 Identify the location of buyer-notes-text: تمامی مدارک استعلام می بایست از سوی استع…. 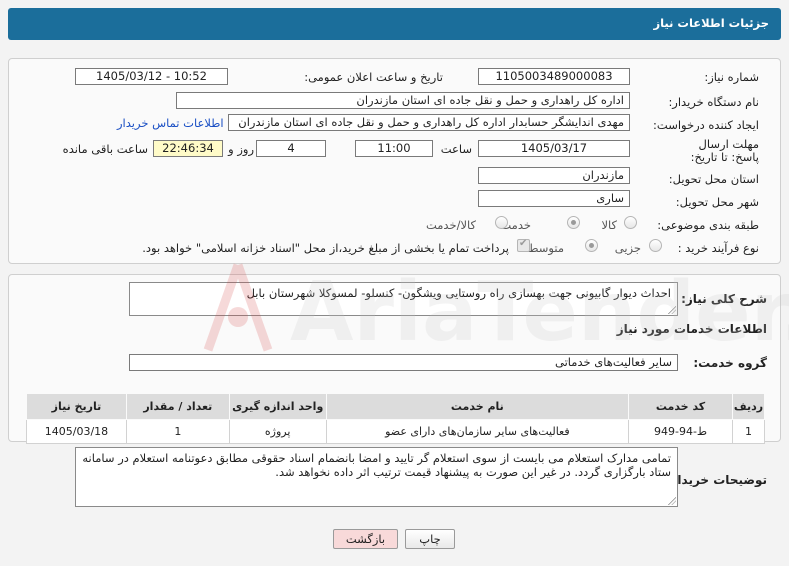
(376, 465).